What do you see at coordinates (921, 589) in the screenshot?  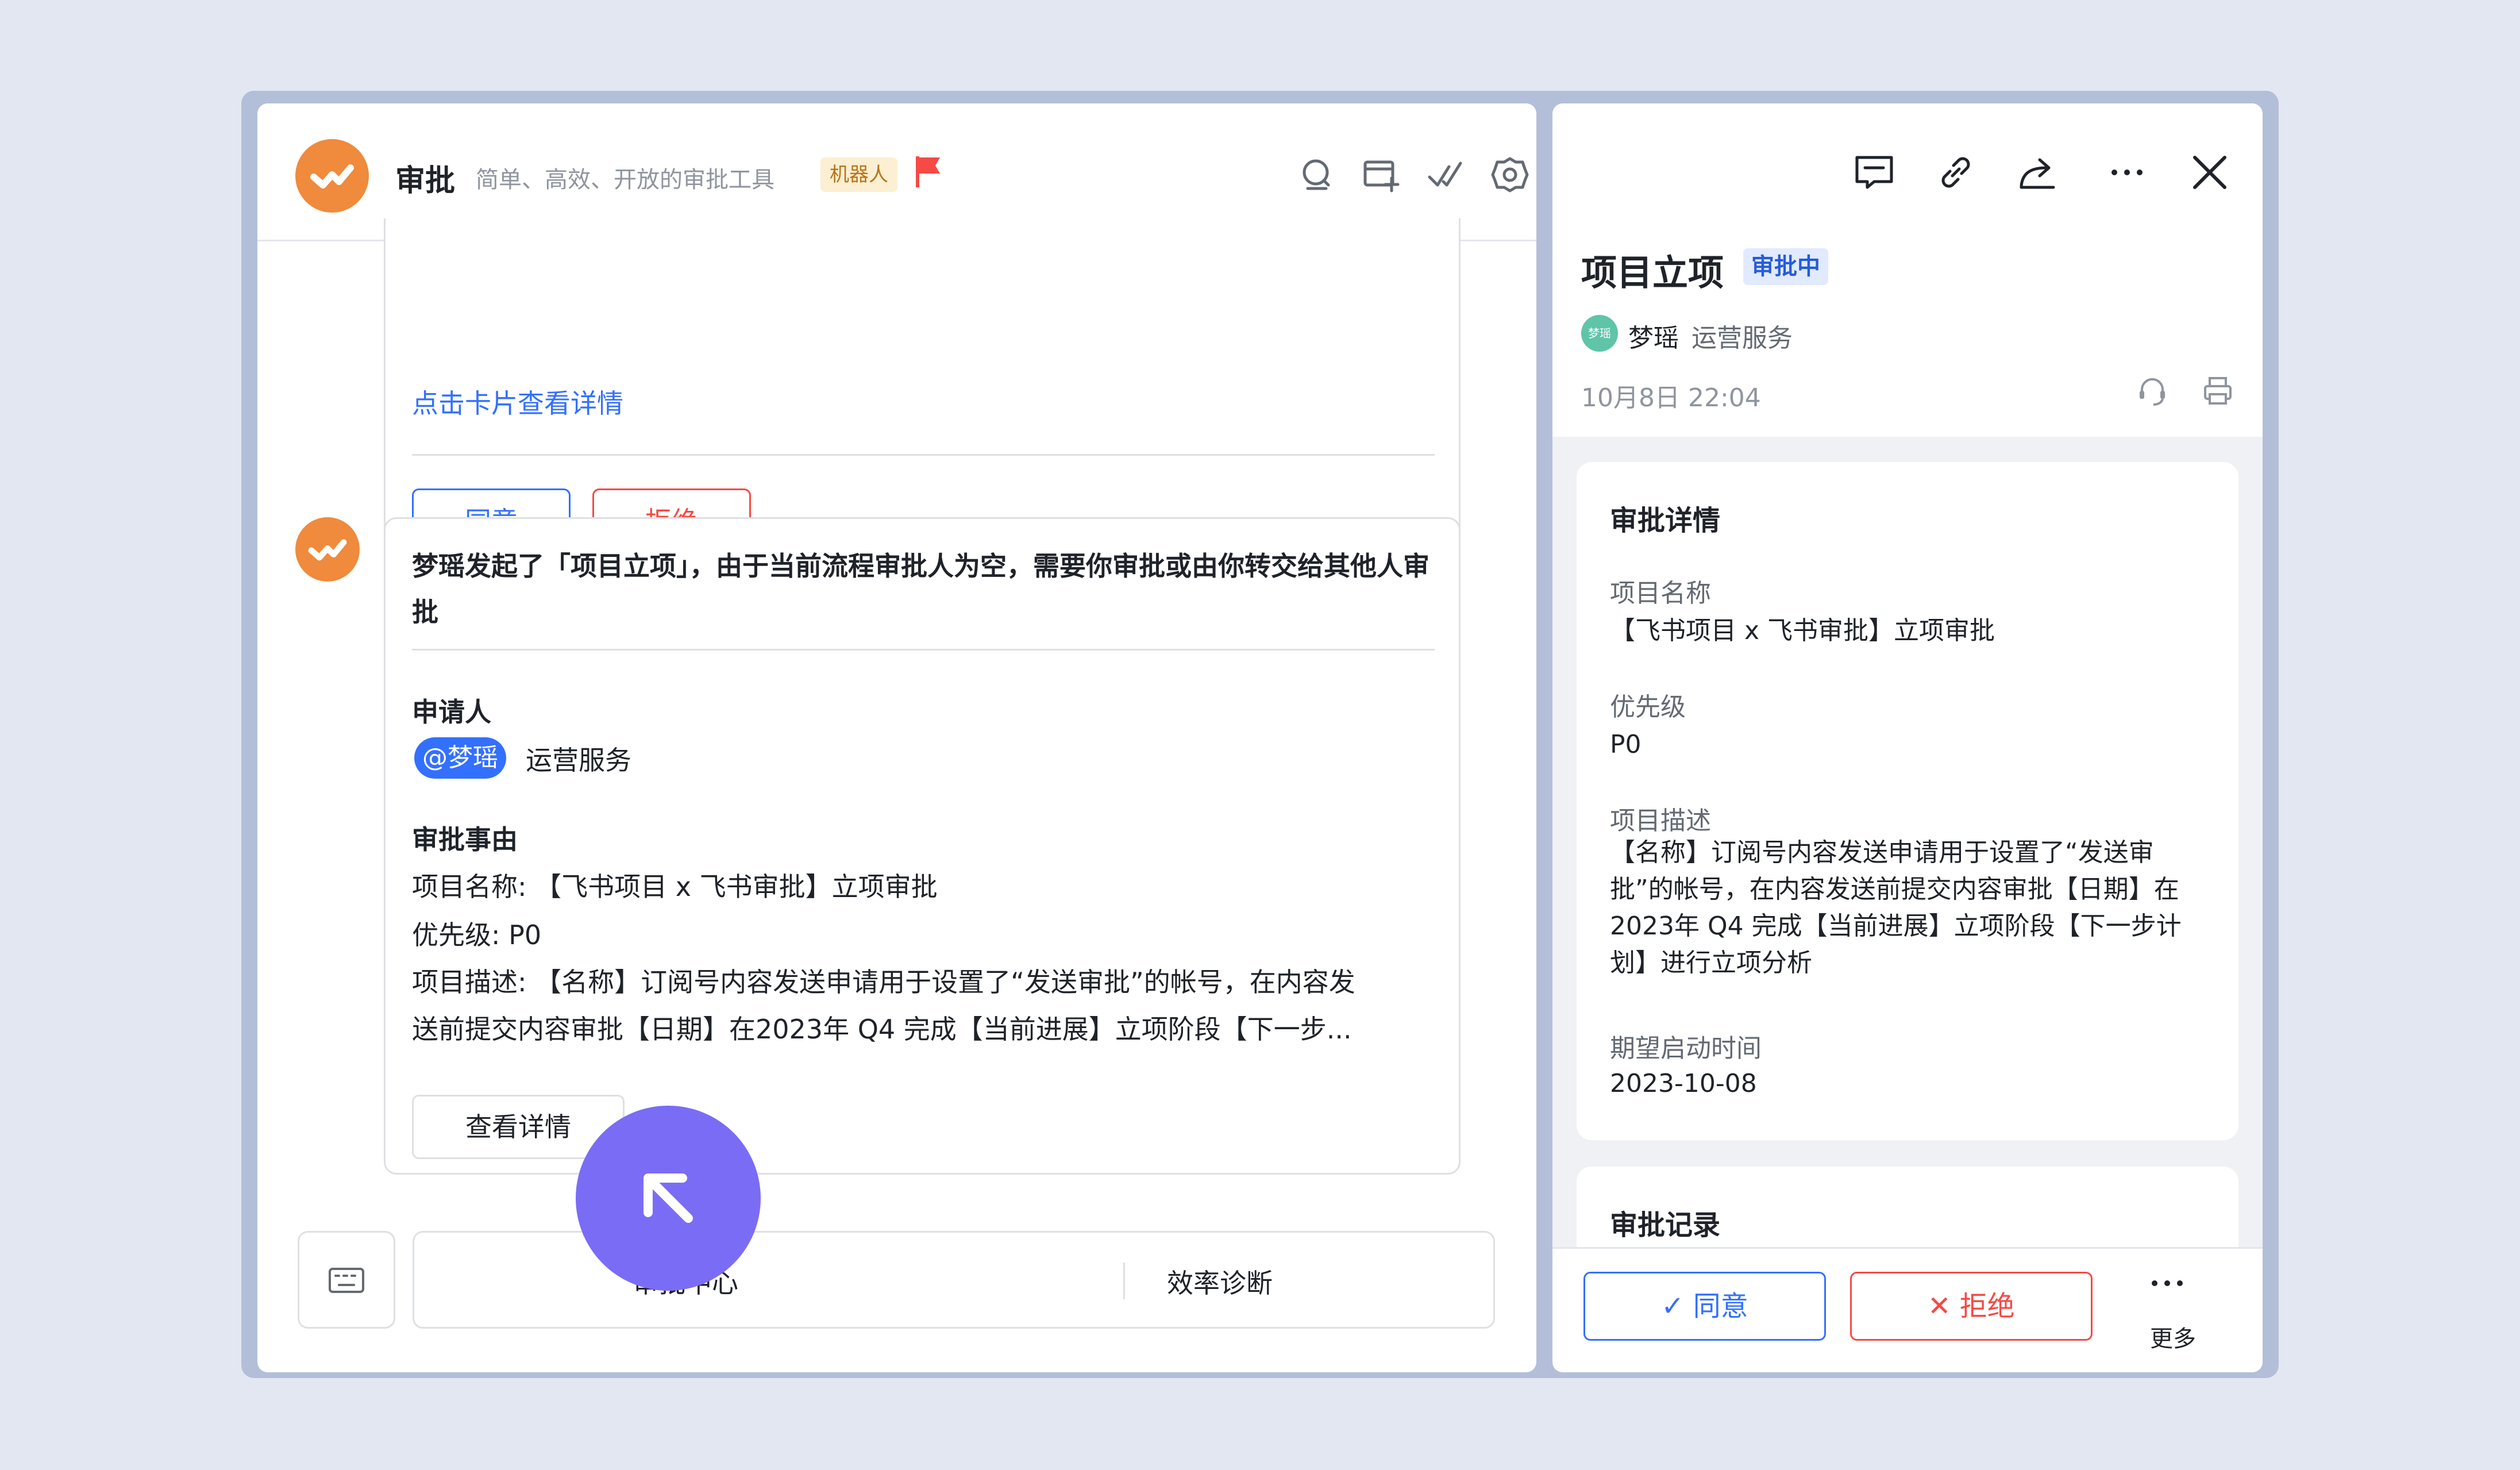 I see `card-title: 梦瑶发起了「项目立项」，由于当前流程审批人为空，需要你审批或由你转交给其他人审批` at bounding box center [921, 589].